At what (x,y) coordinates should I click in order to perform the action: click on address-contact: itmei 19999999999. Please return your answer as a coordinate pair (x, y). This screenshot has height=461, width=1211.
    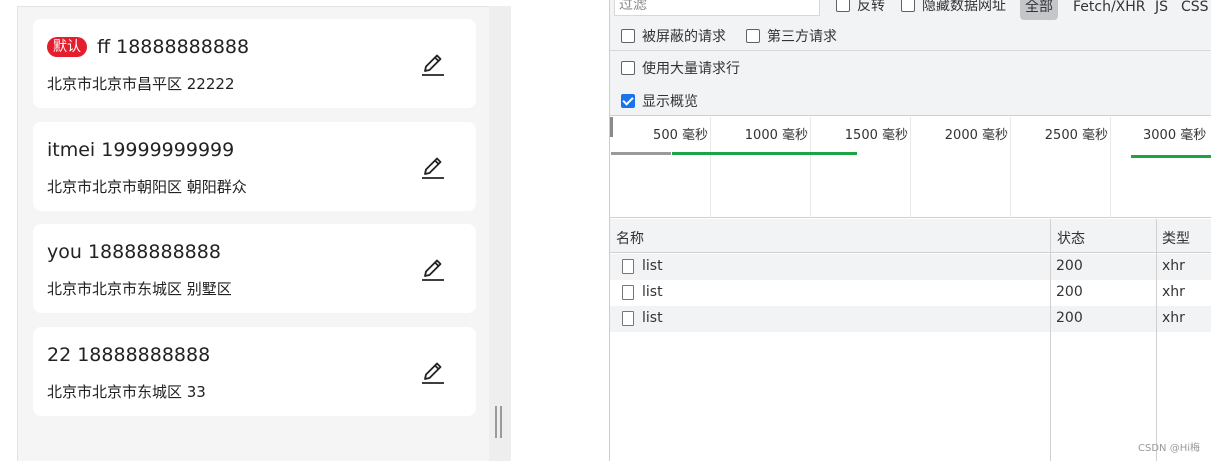
    Looking at the image, I should click on (141, 150).